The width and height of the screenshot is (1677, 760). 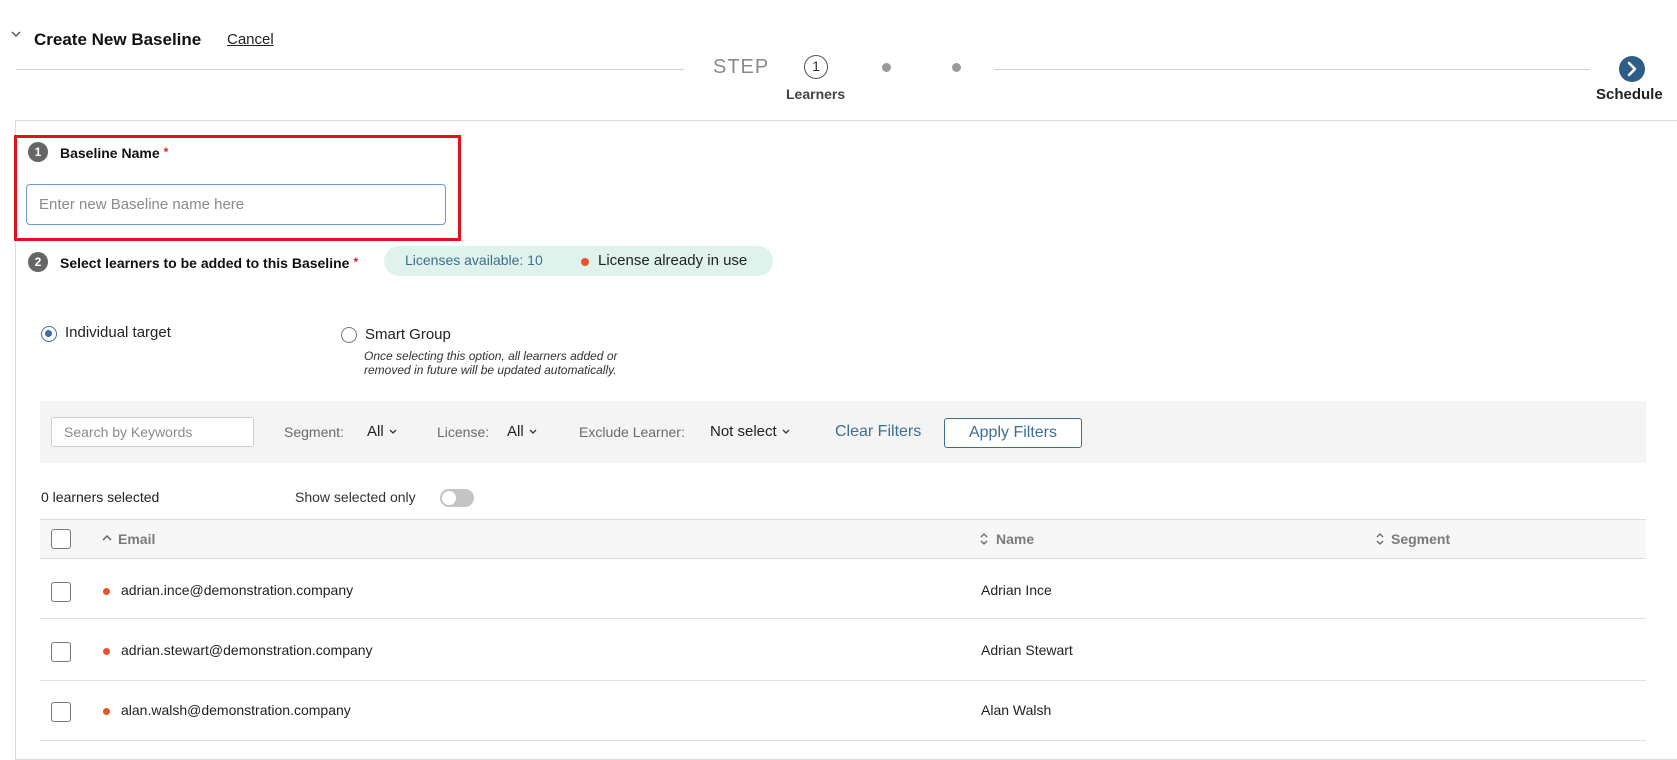 I want to click on license-filter-value: All, so click(x=515, y=431).